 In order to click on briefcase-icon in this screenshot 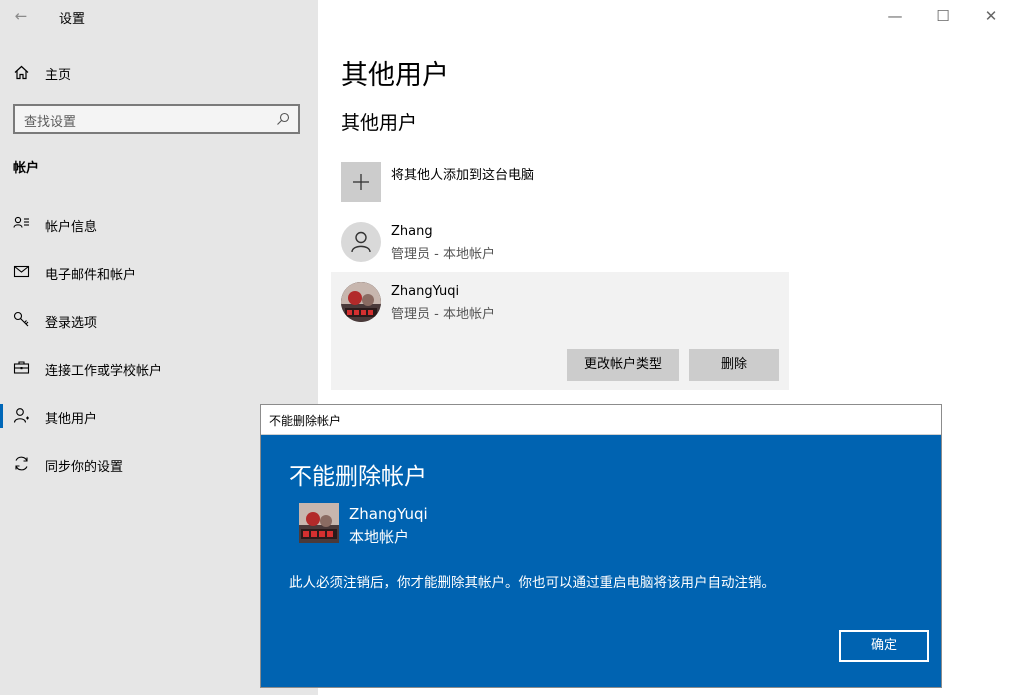, I will do `click(21, 367)`.